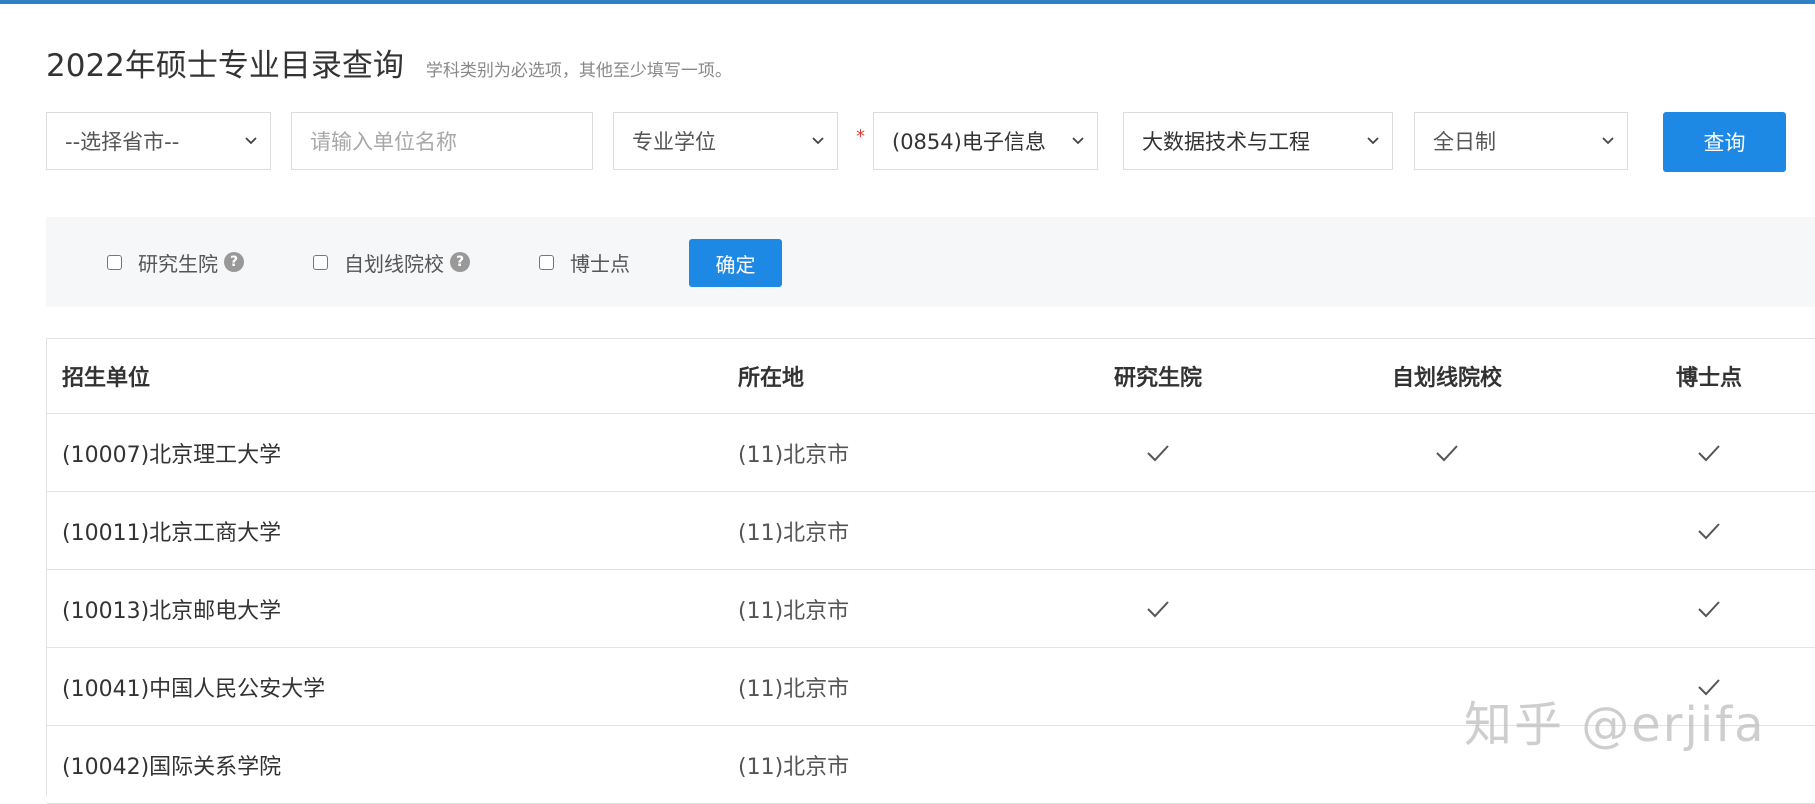  I want to click on self-line-label: 自划线院校, so click(394, 263).